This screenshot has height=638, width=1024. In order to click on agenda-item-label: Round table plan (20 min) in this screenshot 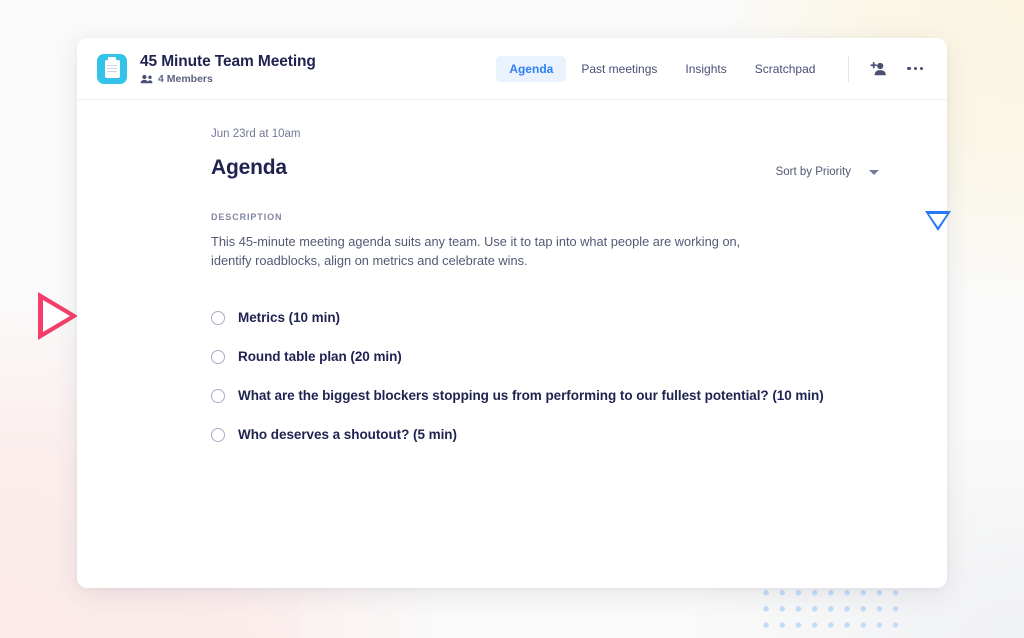, I will do `click(320, 356)`.